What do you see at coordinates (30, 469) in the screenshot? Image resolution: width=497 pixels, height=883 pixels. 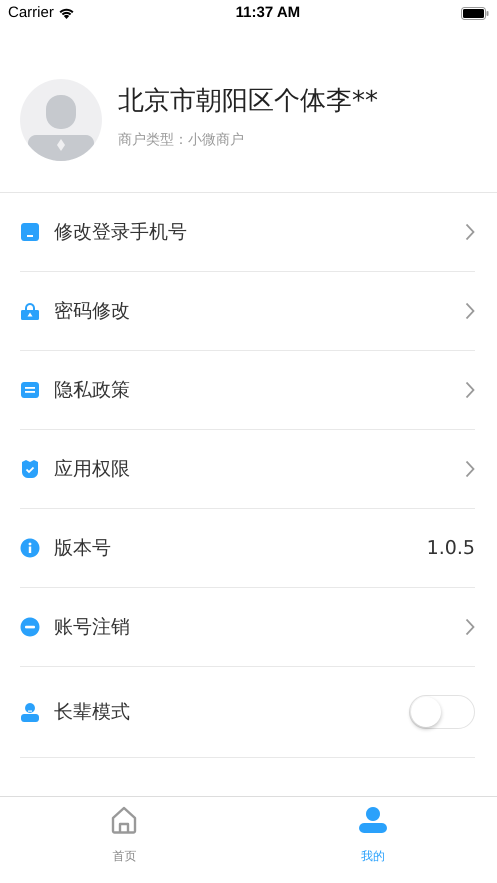 I see `shield-check-icon` at bounding box center [30, 469].